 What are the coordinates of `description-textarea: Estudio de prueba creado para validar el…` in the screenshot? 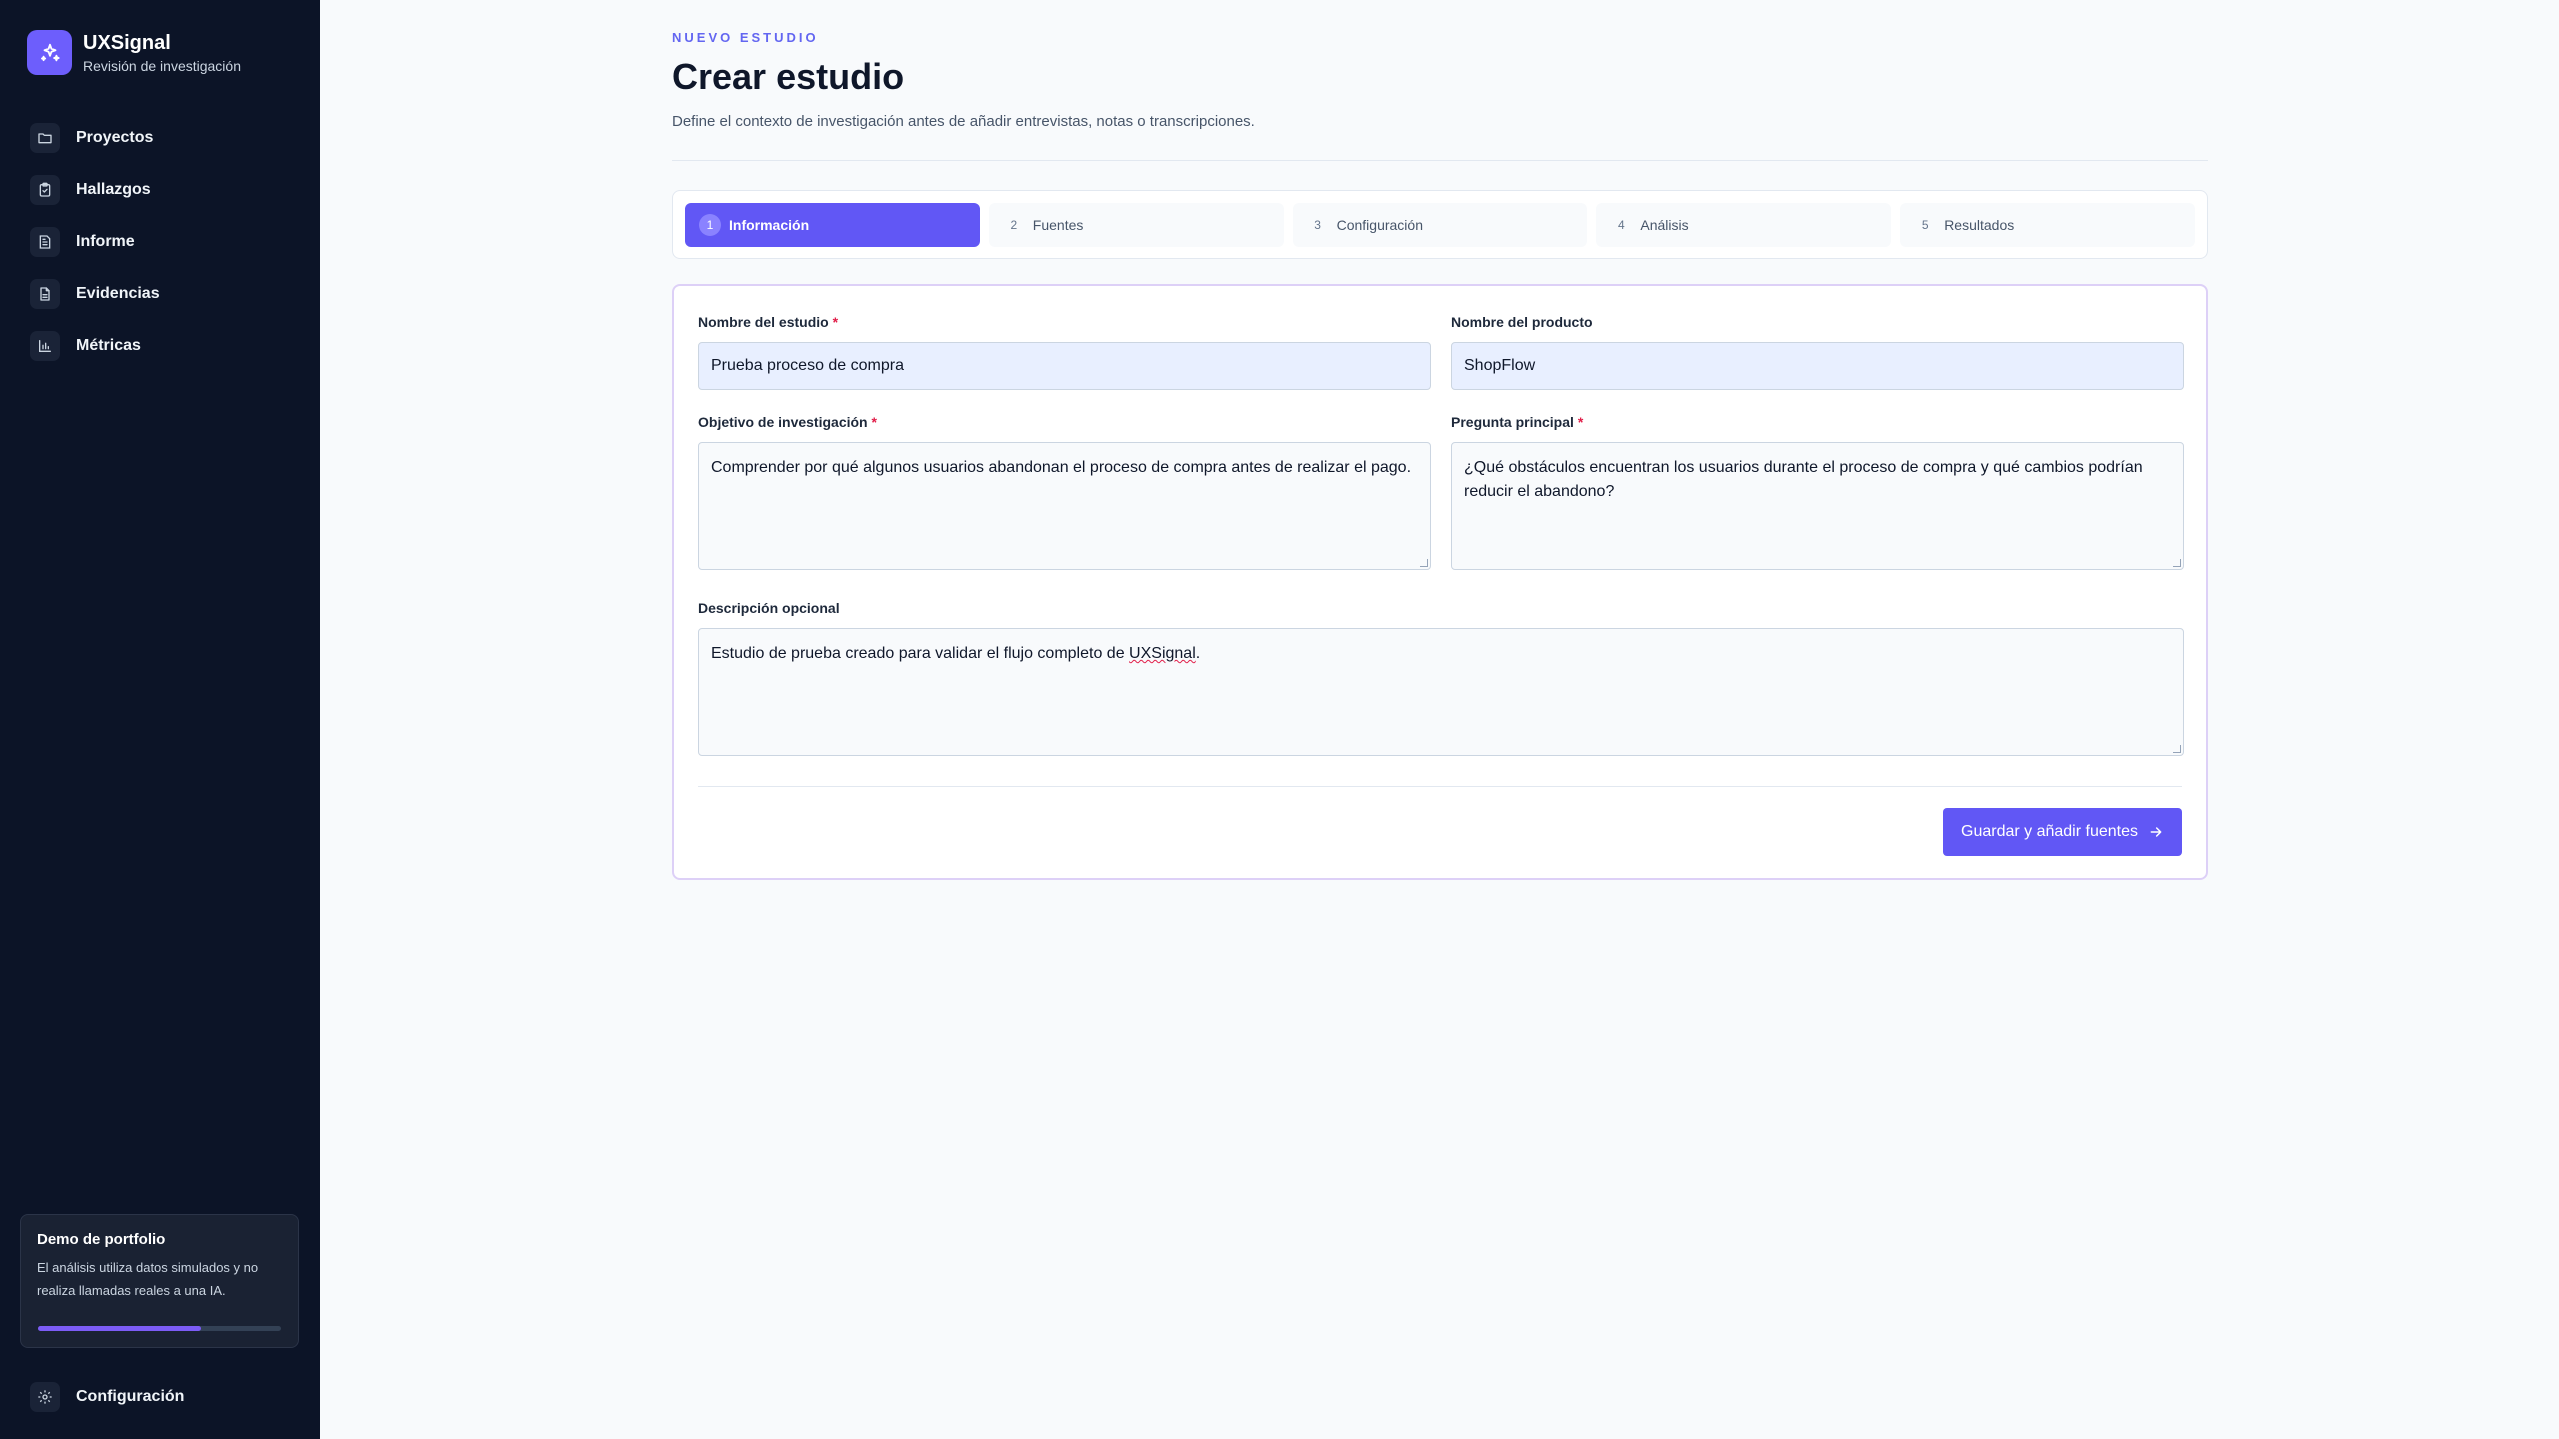 It's located at (1441, 692).